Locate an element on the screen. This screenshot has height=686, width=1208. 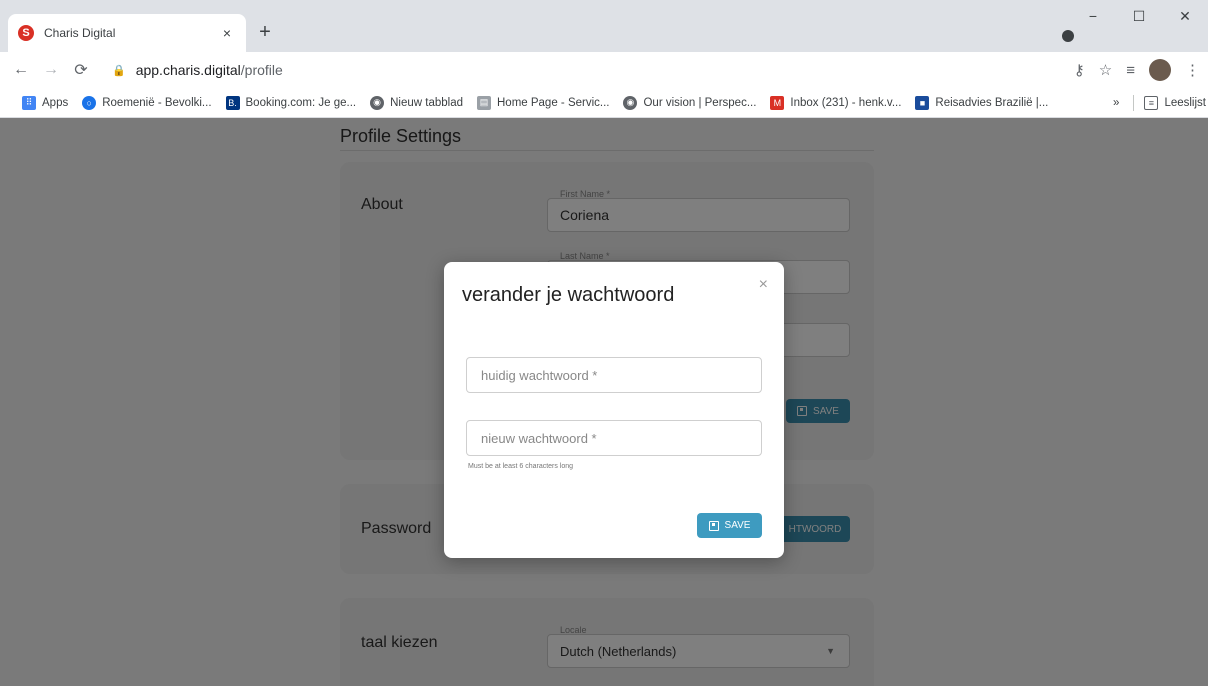
tab-close-icon: × is located at coordinates (227, 33).